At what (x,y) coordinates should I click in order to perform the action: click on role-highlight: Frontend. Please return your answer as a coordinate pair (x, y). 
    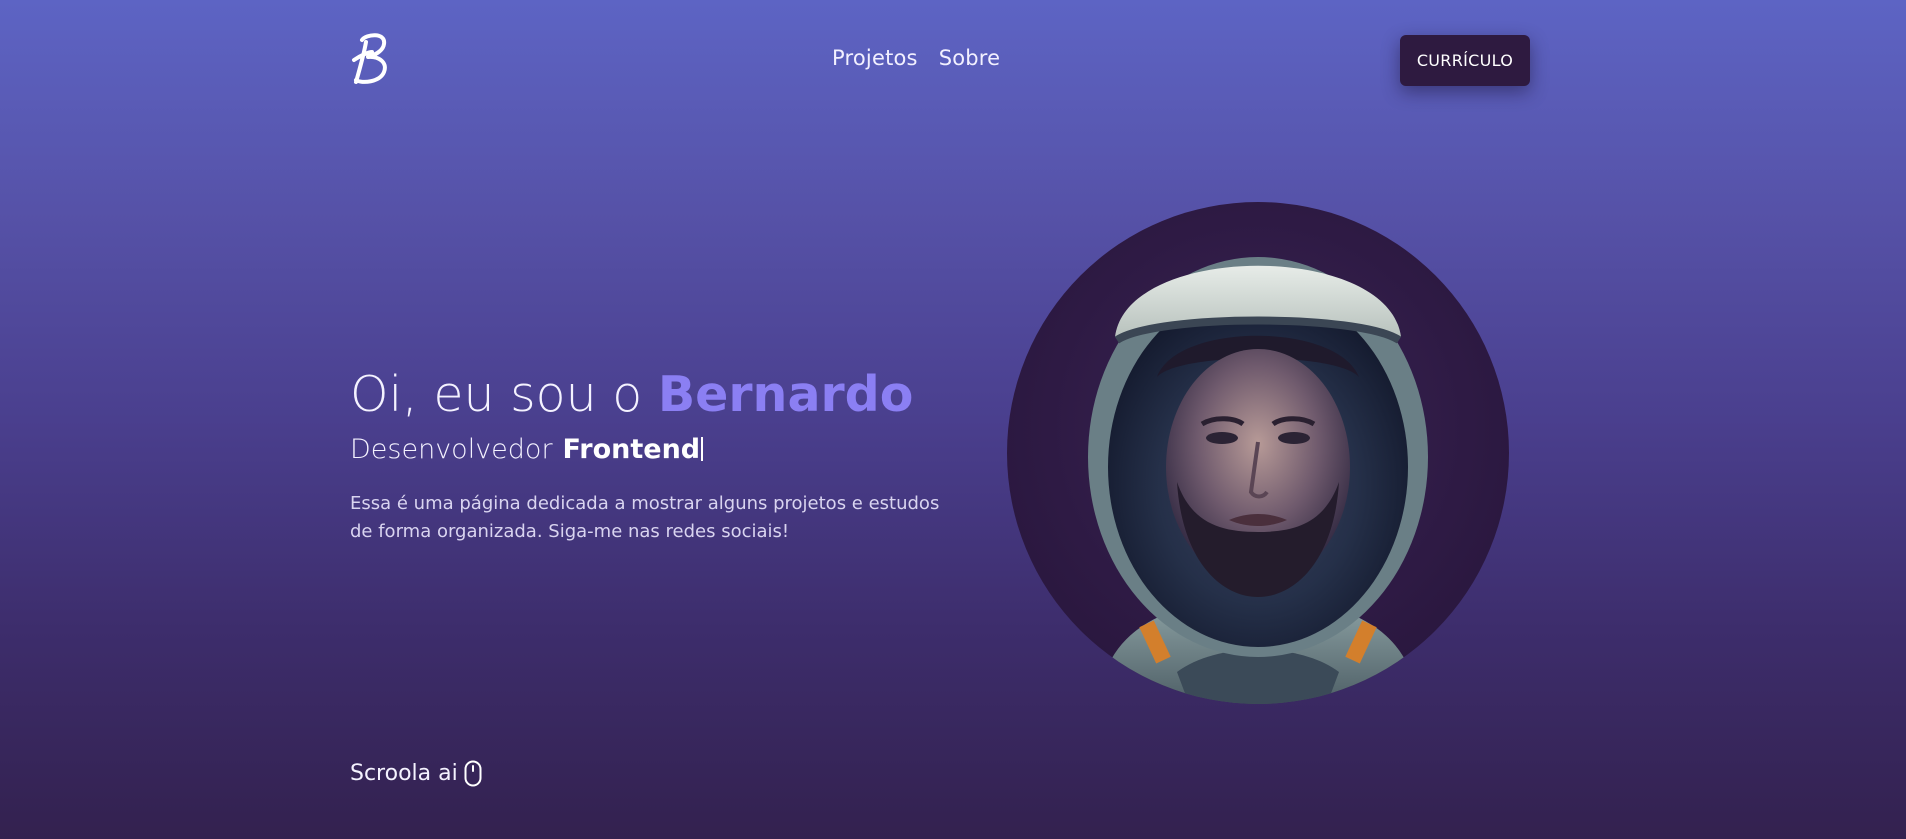
    Looking at the image, I should click on (631, 449).